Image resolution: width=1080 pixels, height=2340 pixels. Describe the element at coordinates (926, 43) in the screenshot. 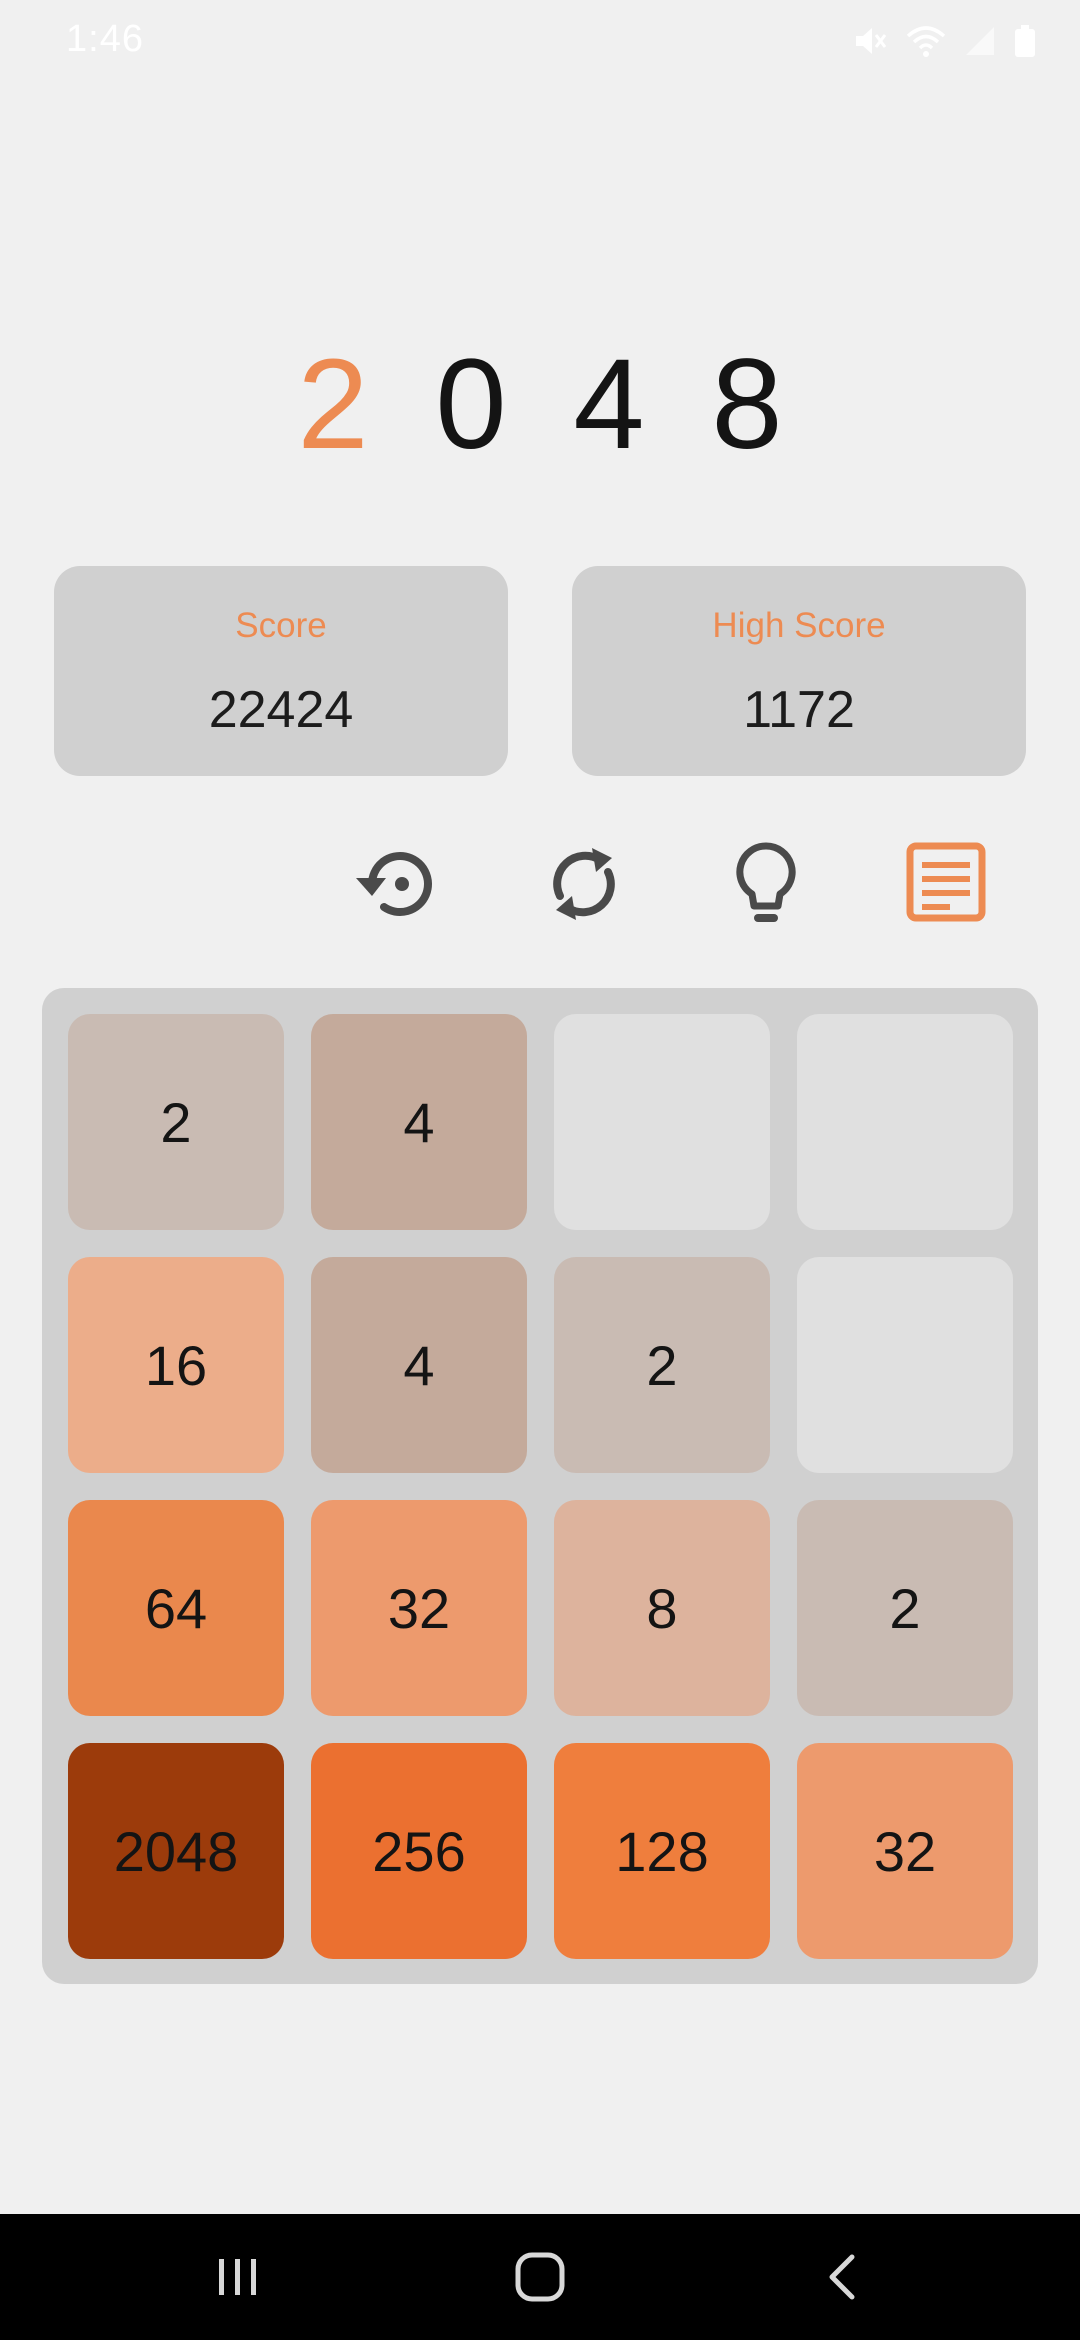

I see `wifi-icon` at that location.